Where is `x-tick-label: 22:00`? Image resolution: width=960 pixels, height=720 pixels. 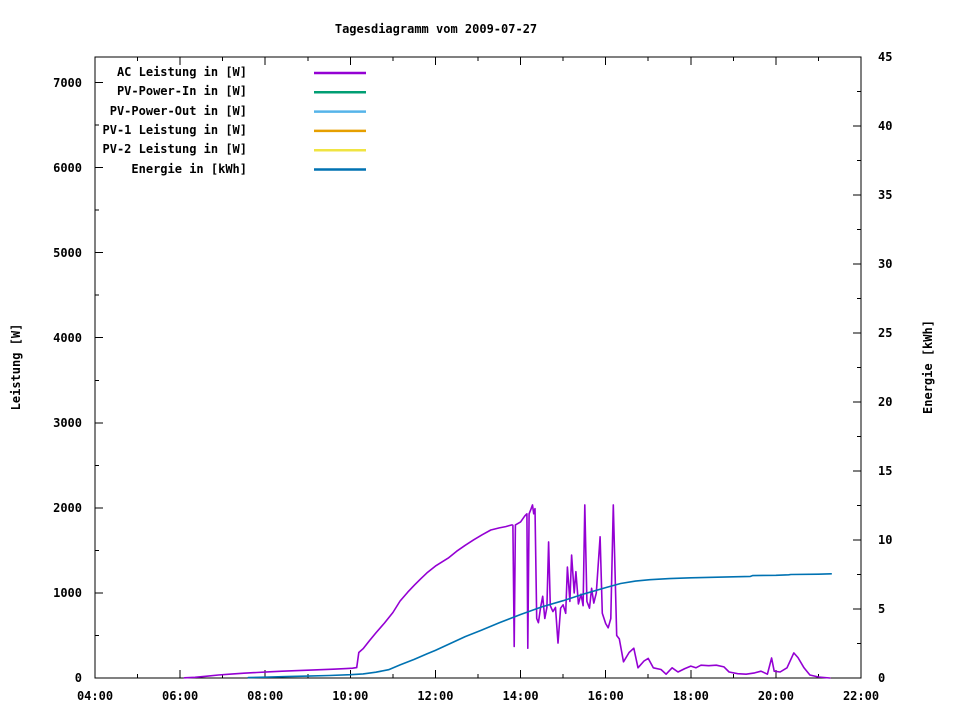 x-tick-label: 22:00 is located at coordinates (861, 696).